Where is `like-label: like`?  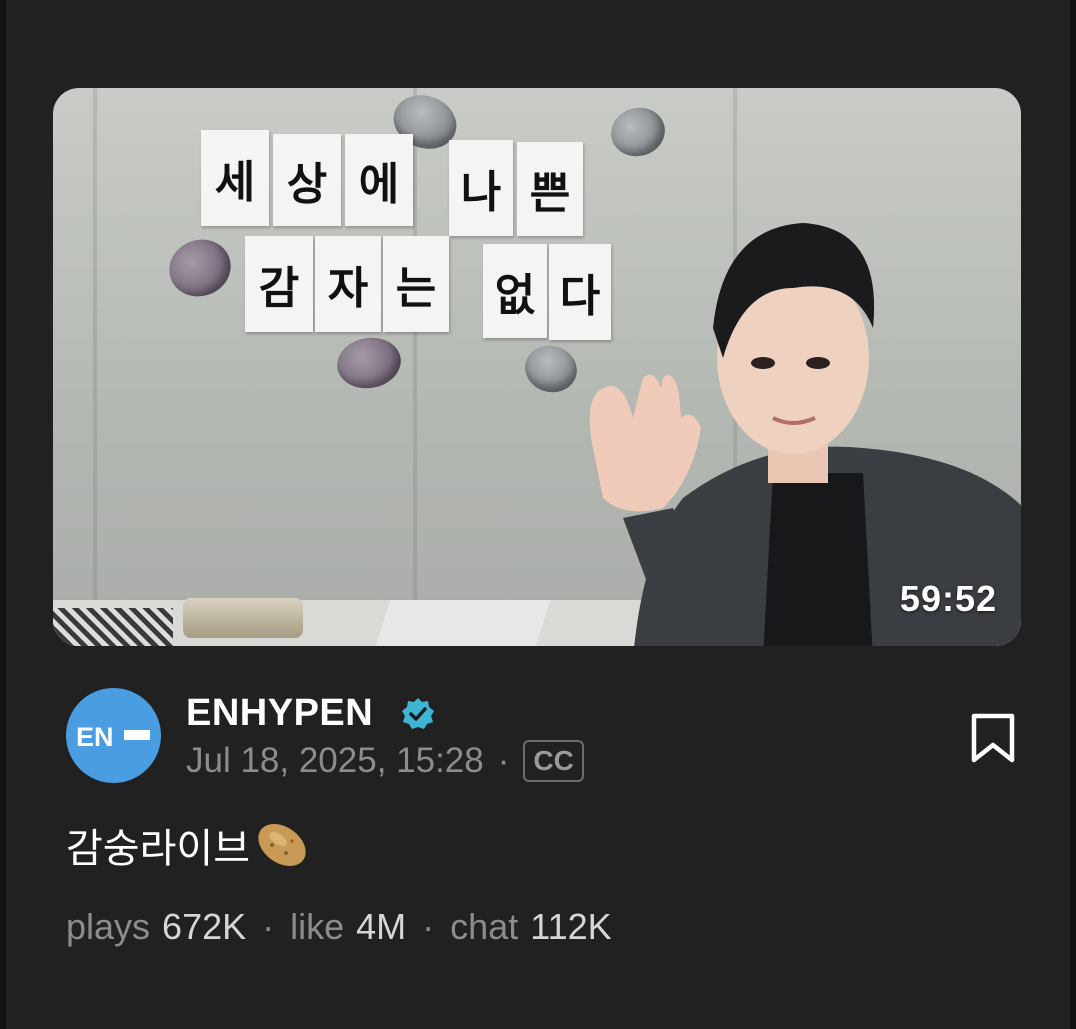 like-label: like is located at coordinates (317, 926).